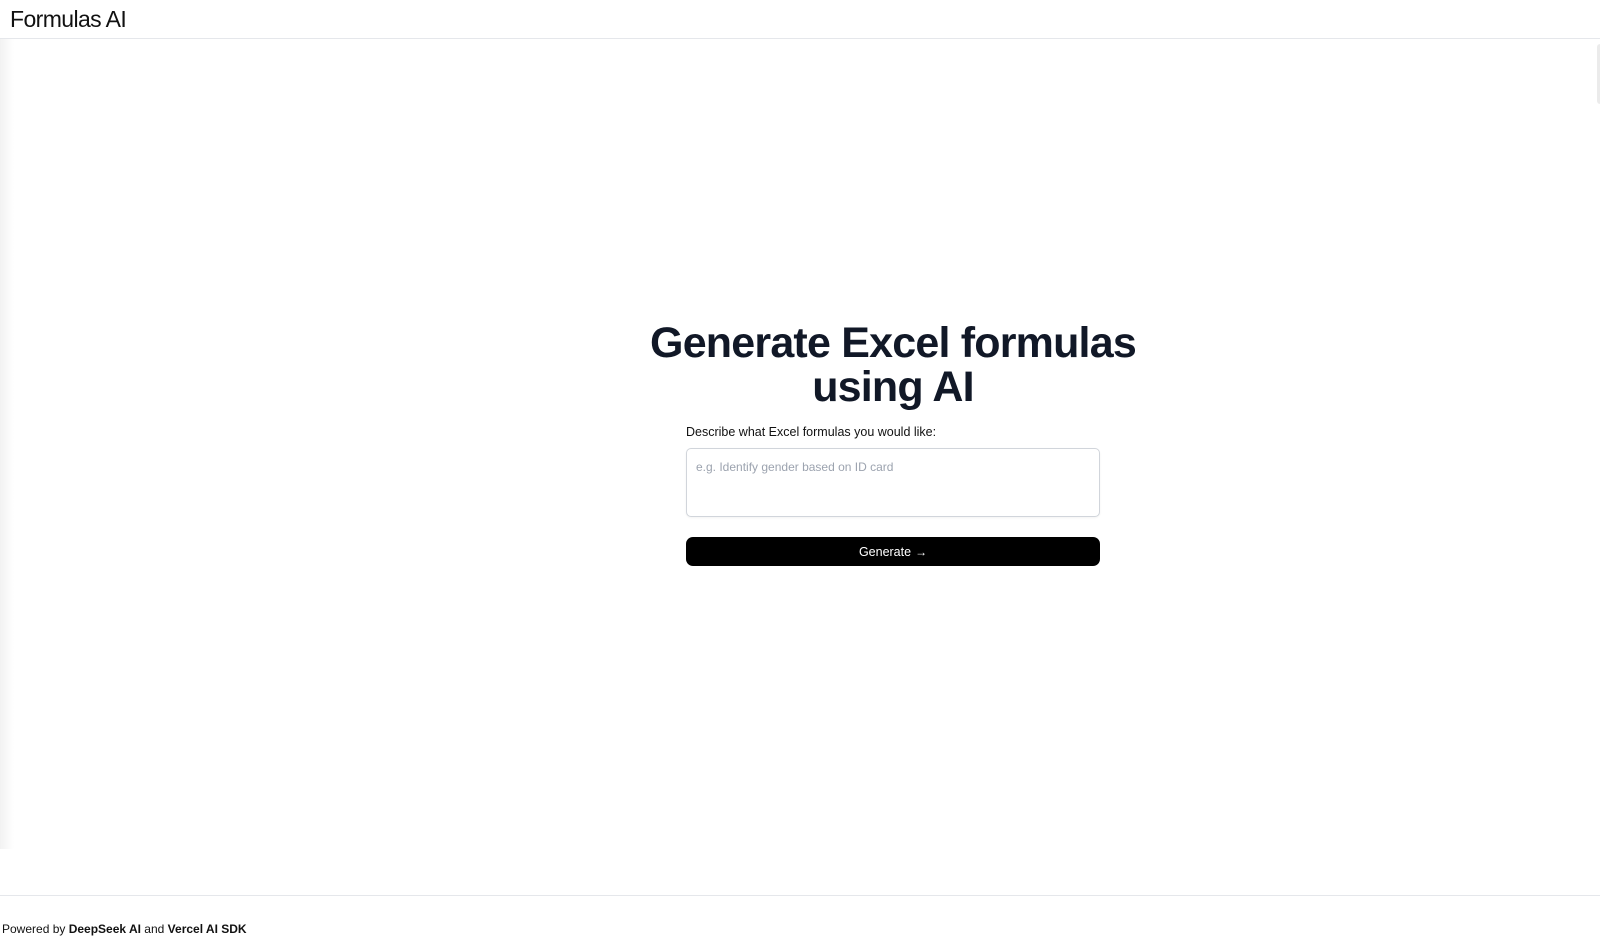 The width and height of the screenshot is (1600, 940). Describe the element at coordinates (68, 19) in the screenshot. I see `brand-logo-text: Formulas AI` at that location.